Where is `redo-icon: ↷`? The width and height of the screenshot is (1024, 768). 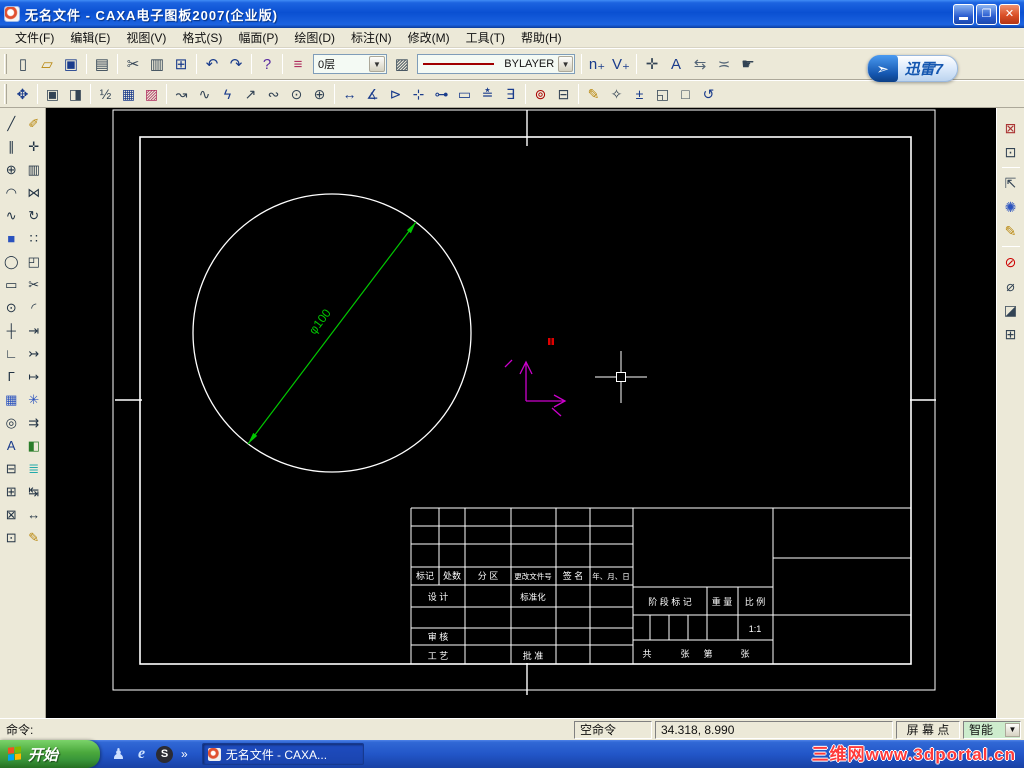
redo-icon: ↷ is located at coordinates (236, 64).